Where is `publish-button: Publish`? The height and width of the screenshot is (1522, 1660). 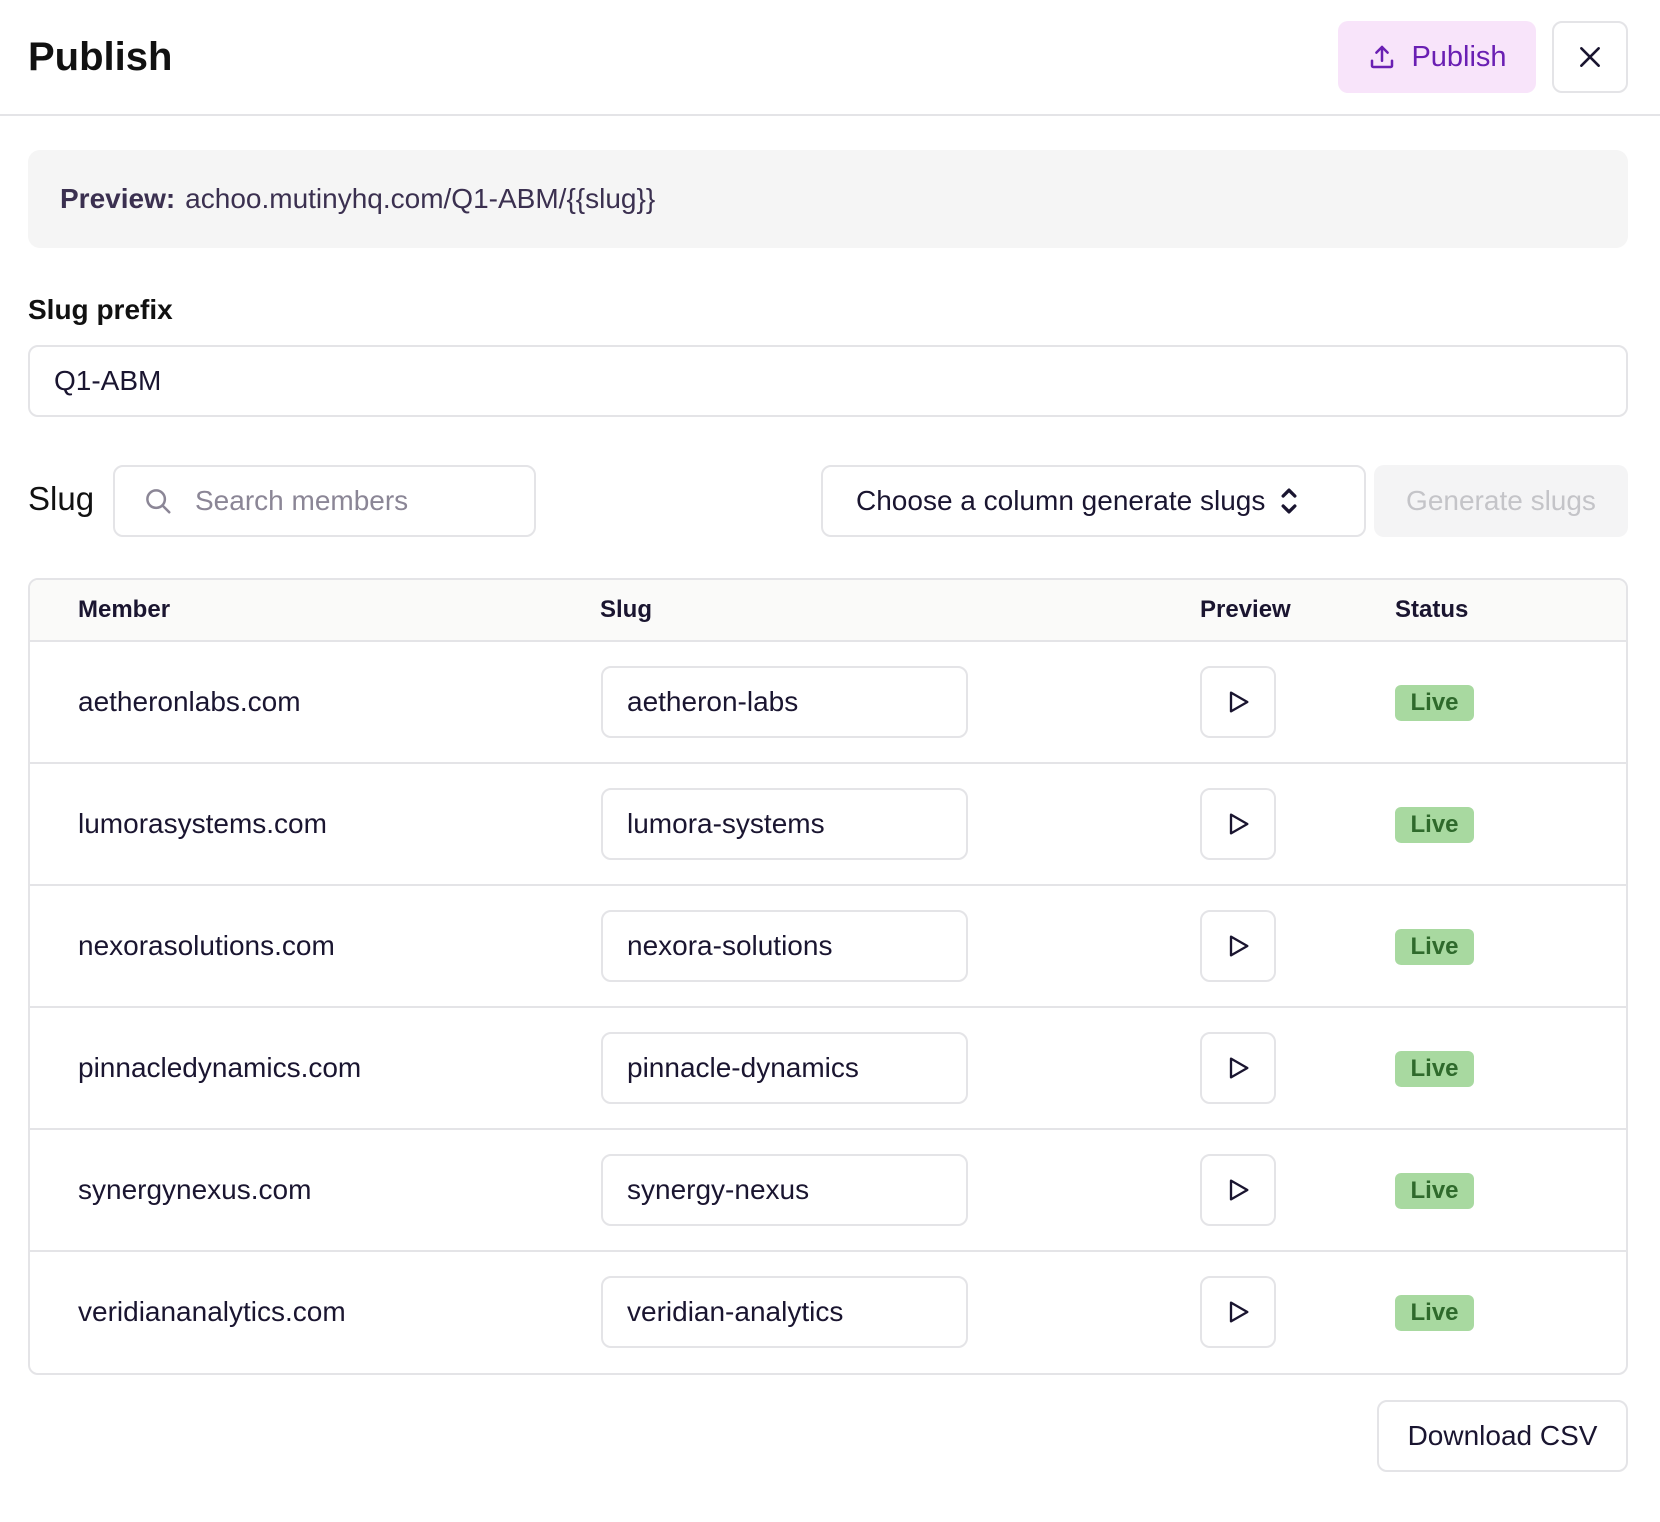
publish-button: Publish is located at coordinates (1437, 57).